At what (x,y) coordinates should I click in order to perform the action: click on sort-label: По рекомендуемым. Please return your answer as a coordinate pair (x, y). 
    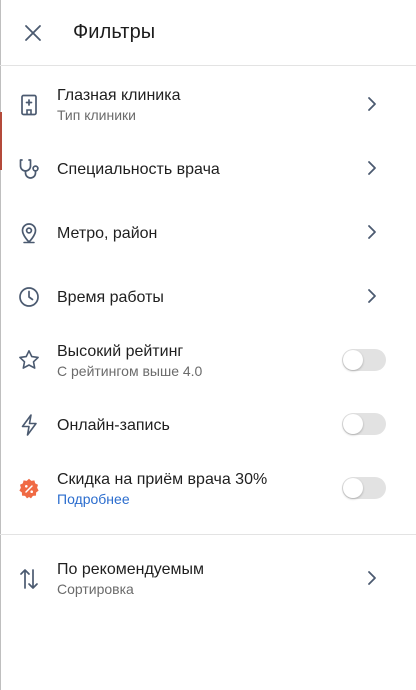
    Looking at the image, I should click on (131, 569).